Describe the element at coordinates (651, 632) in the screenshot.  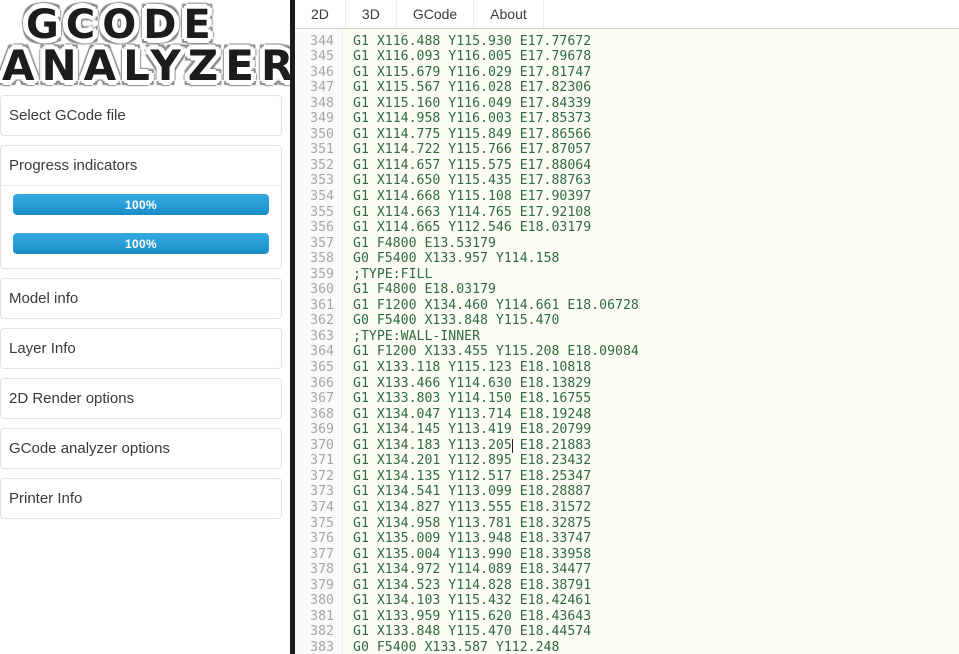
I see `gcode-line-text: G1 X133.848 Y115.470 E18.44574` at that location.